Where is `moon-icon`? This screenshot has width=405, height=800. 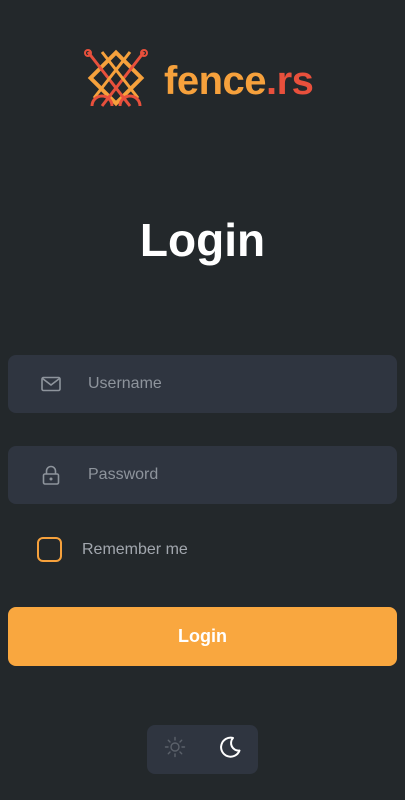 moon-icon is located at coordinates (230, 749).